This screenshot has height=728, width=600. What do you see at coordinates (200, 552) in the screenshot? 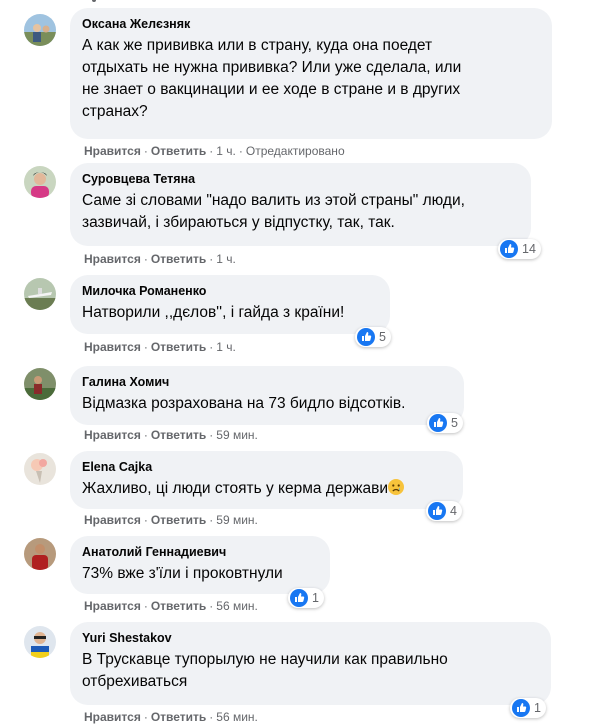
I see `comment-author: Анатолий Геннадиевич` at bounding box center [200, 552].